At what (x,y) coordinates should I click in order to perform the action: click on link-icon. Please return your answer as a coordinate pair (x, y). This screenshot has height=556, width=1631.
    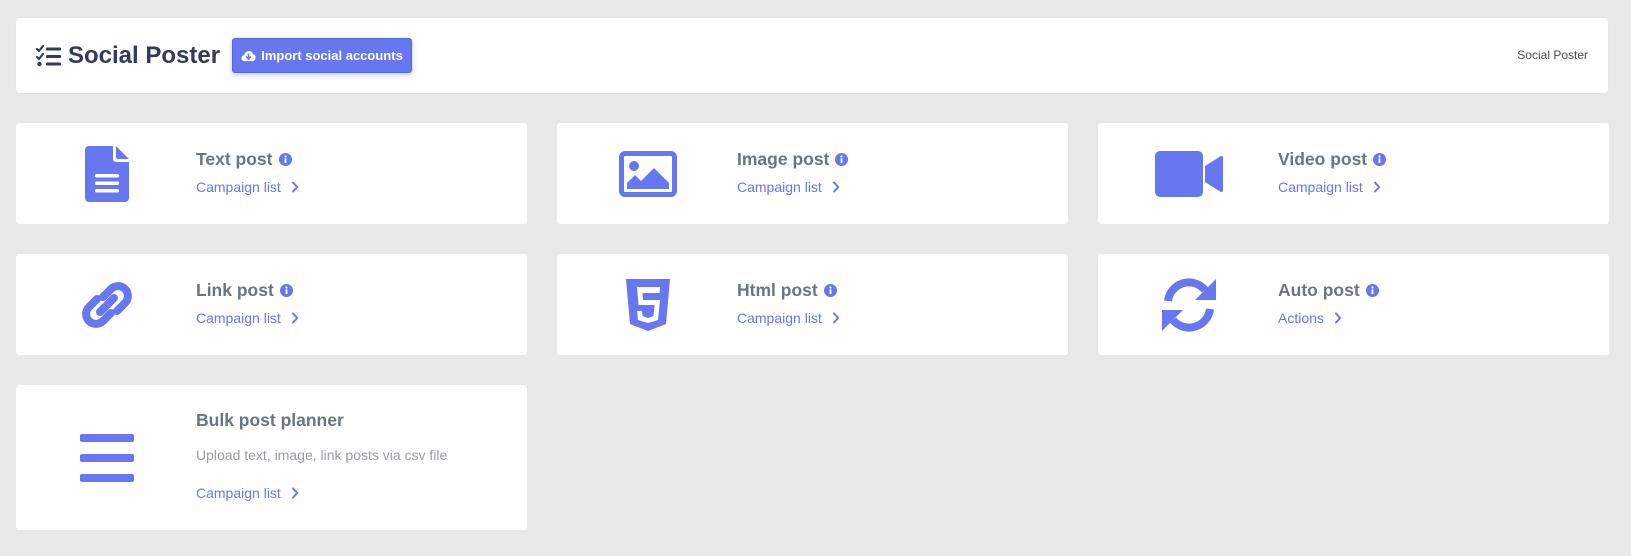
    Looking at the image, I should click on (107, 304).